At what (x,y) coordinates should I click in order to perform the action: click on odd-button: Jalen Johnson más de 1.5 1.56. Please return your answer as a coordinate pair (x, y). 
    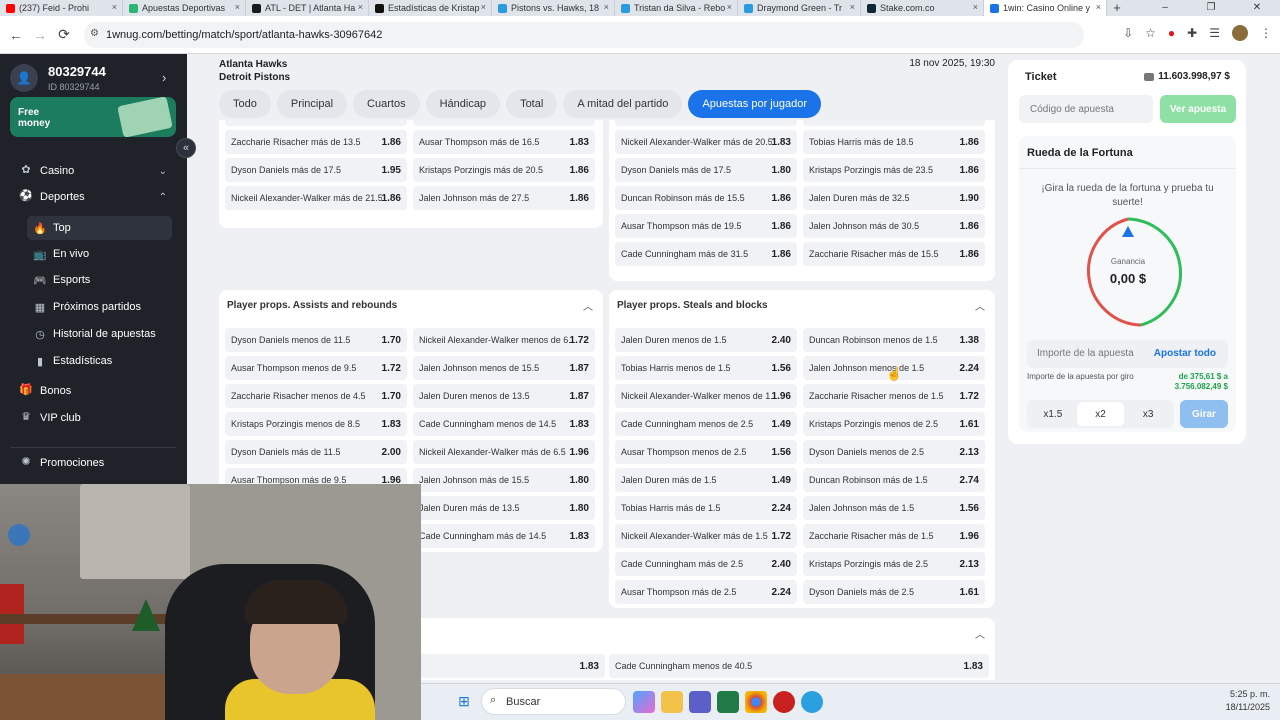
    Looking at the image, I should click on (894, 508).